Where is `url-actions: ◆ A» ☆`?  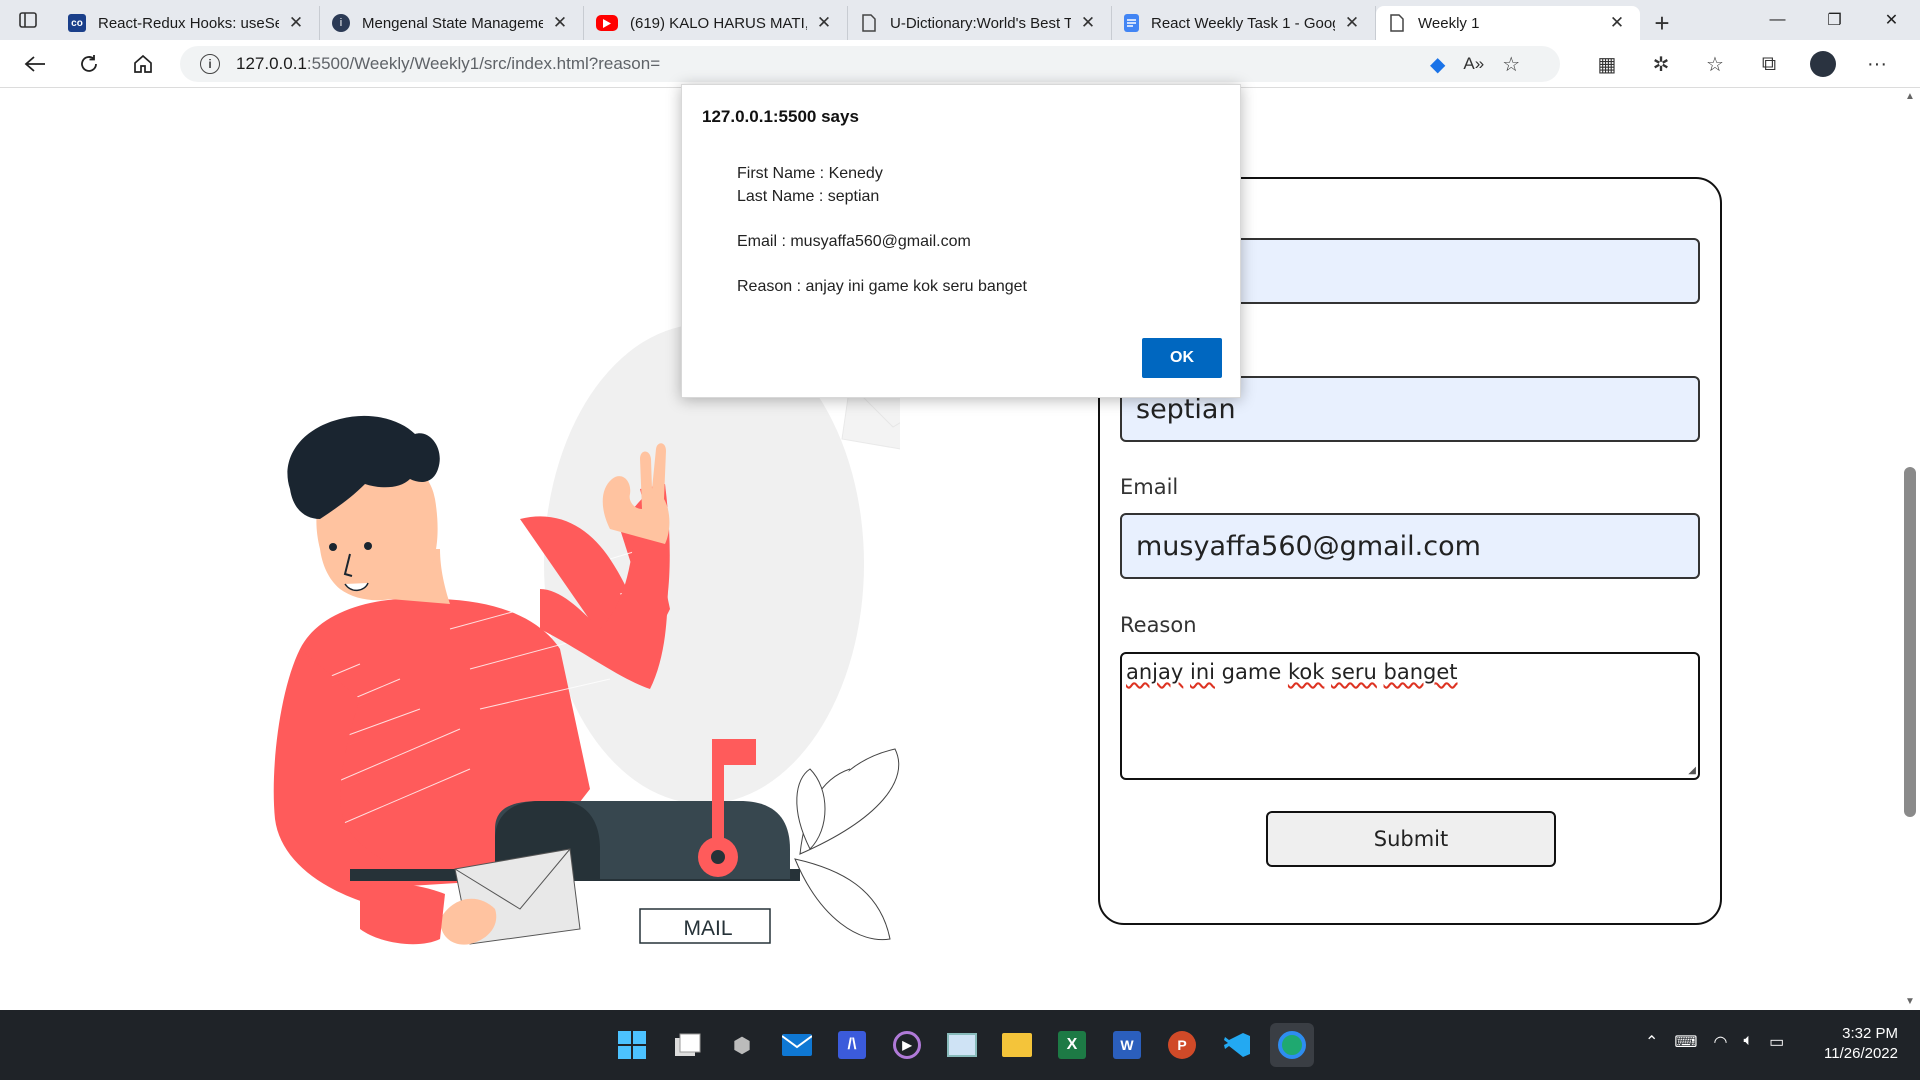
url-actions: ◆ A» ☆ is located at coordinates (1475, 64).